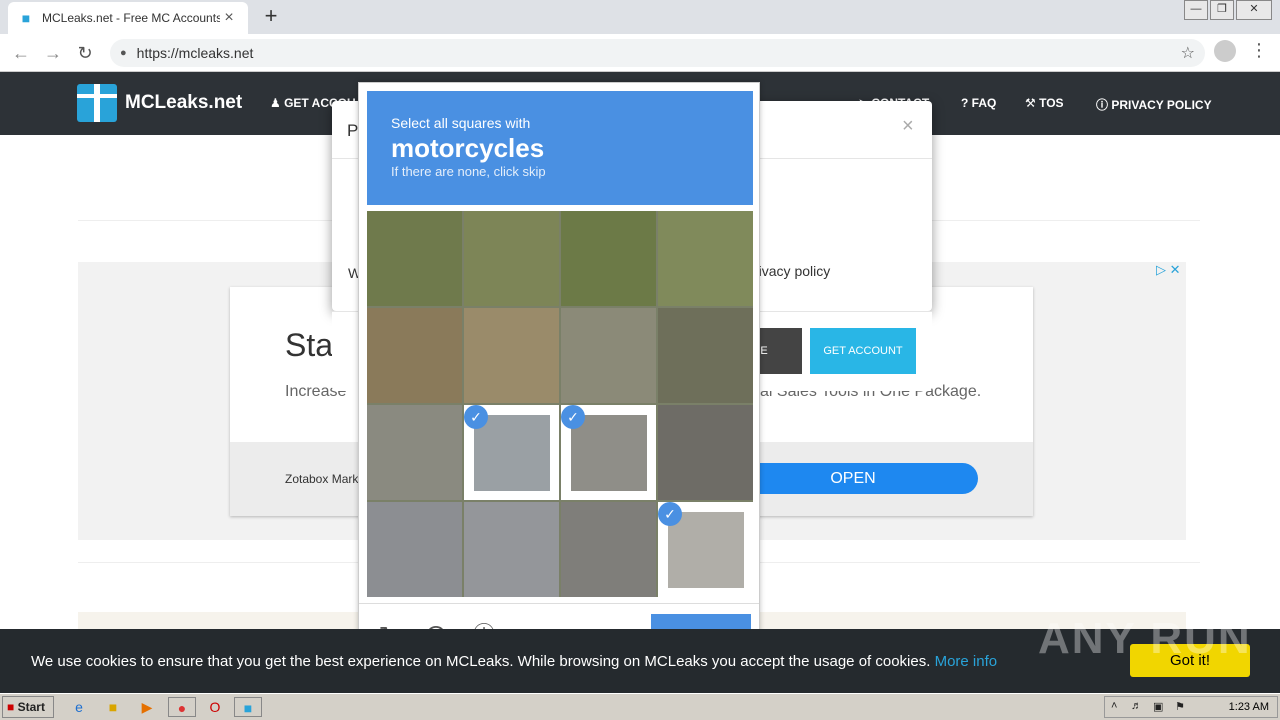  Describe the element at coordinates (97, 103) in the screenshot. I see `gift-icon` at that location.